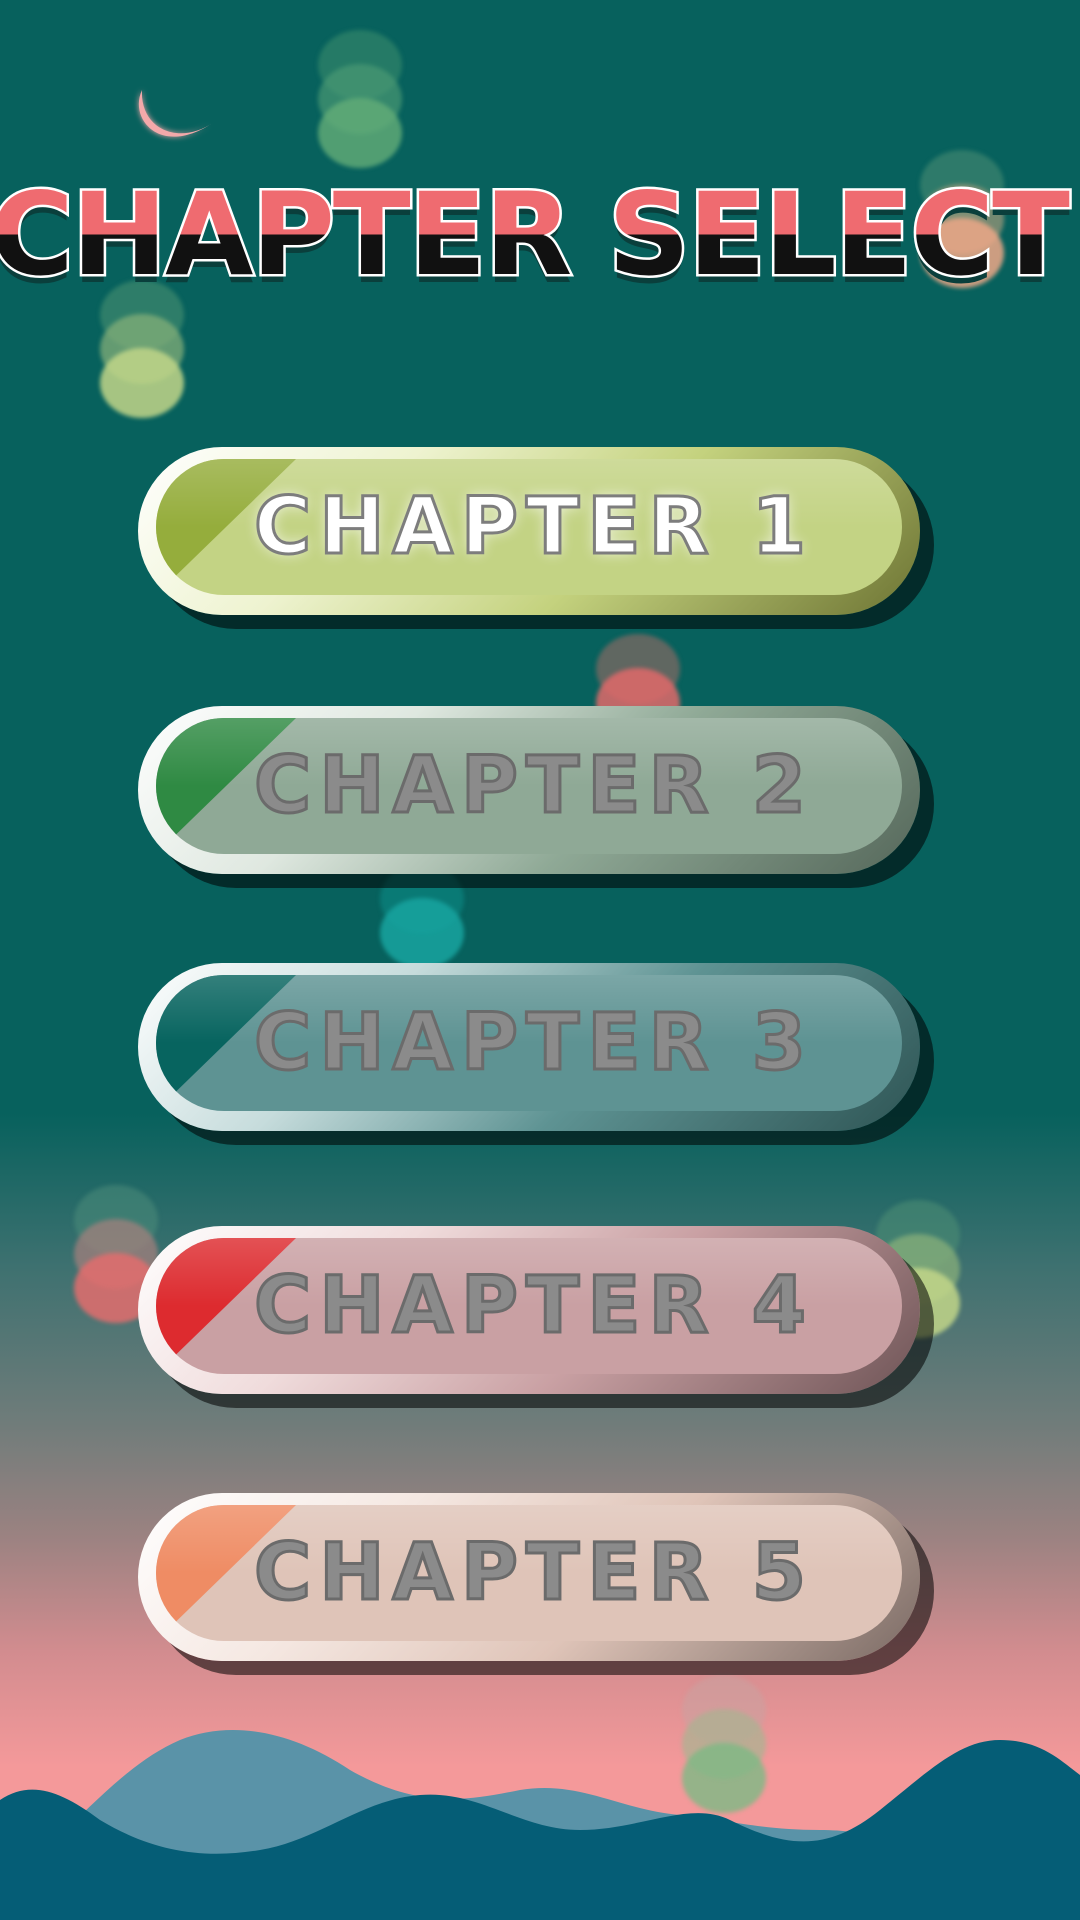 The width and height of the screenshot is (1080, 1920). I want to click on coin-stack-icon, so click(360, 100).